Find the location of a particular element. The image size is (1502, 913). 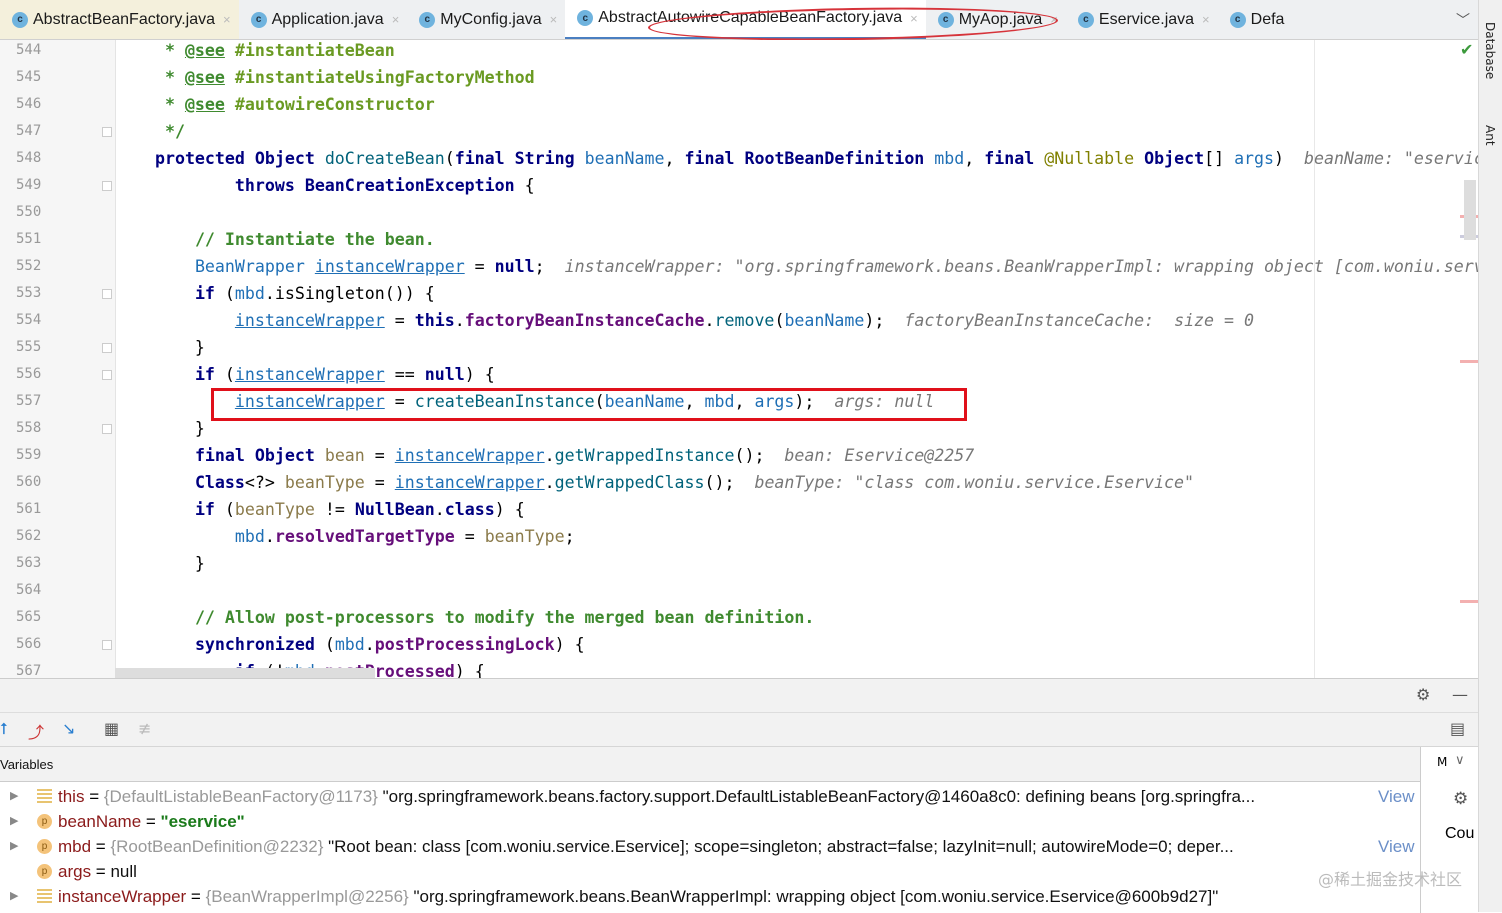

line-number: 551 is located at coordinates (28, 239).